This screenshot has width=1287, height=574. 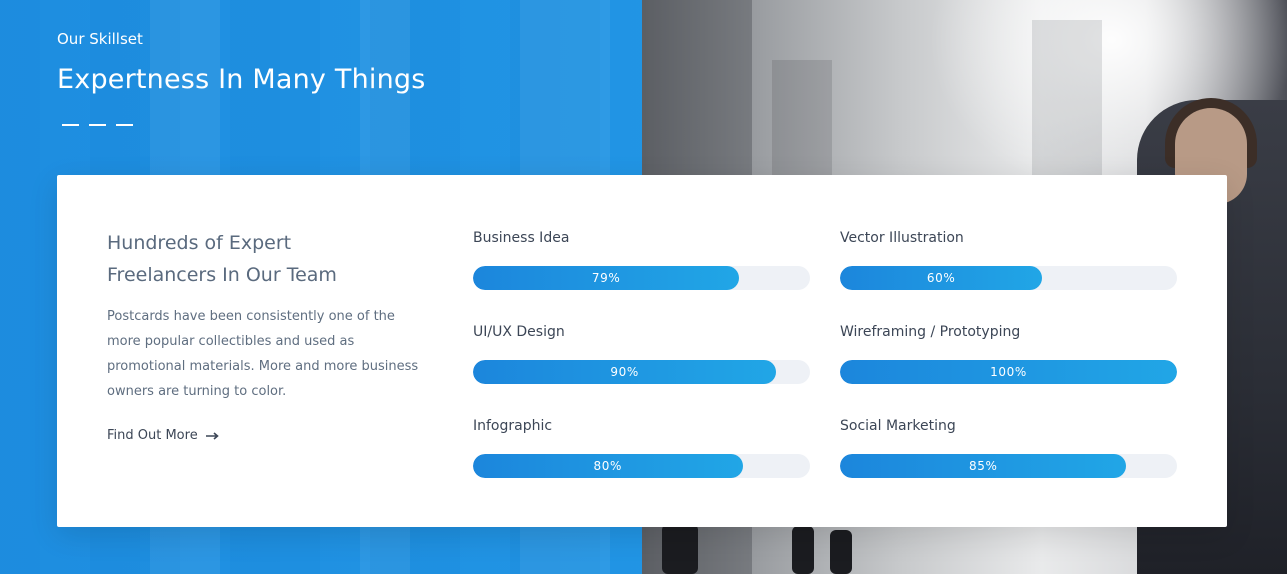 What do you see at coordinates (641, 447) in the screenshot?
I see `skill-infographic: Infographic 80%` at bounding box center [641, 447].